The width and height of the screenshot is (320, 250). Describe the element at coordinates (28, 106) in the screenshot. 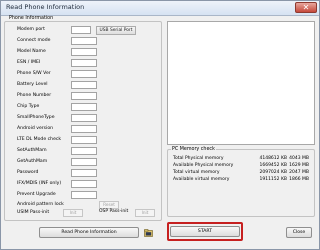

I see `field-label-chip-type: Chip Type` at that location.